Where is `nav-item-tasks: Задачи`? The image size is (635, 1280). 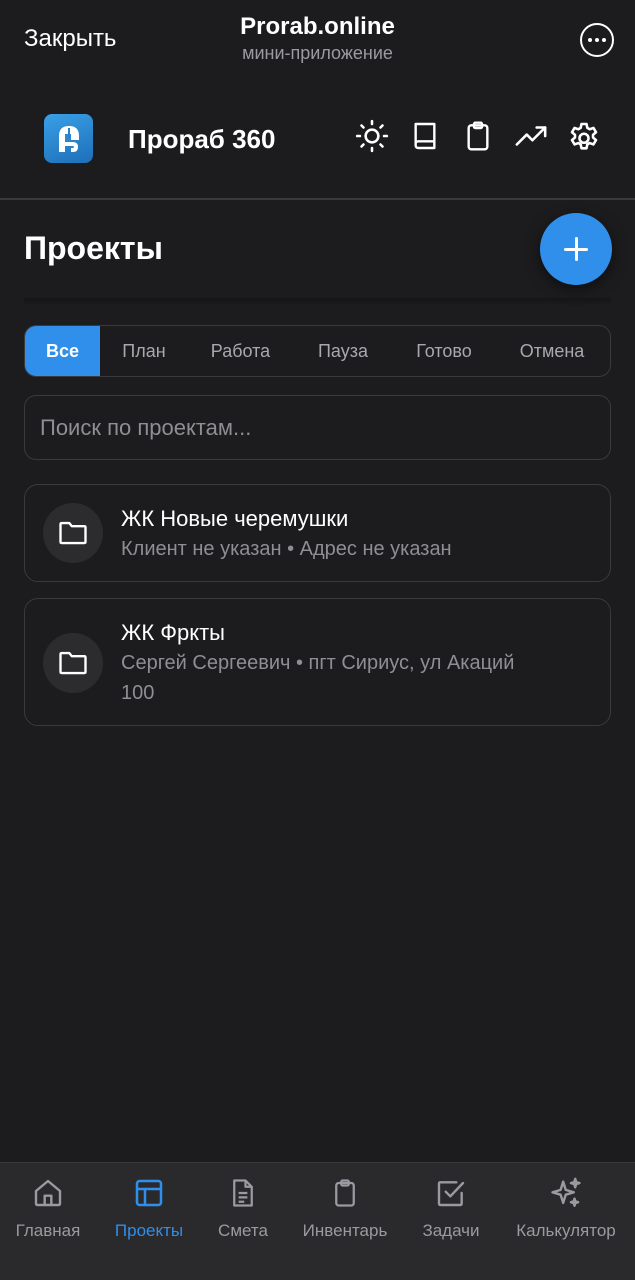
nav-item-tasks: Задачи is located at coordinates (451, 1208).